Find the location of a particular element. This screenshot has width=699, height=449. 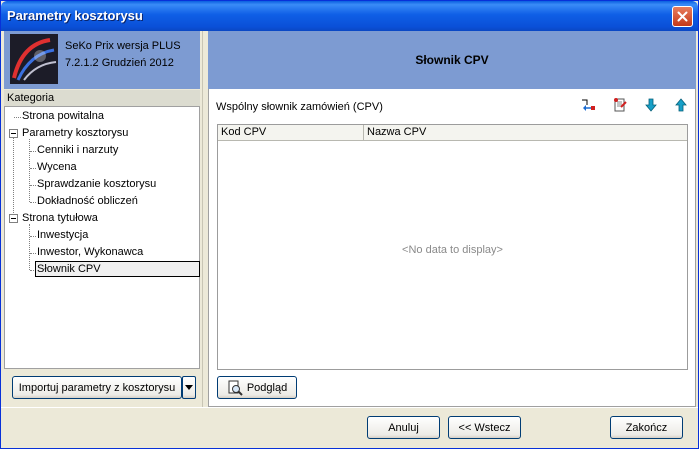

preview-button: Podgląd is located at coordinates (257, 387).